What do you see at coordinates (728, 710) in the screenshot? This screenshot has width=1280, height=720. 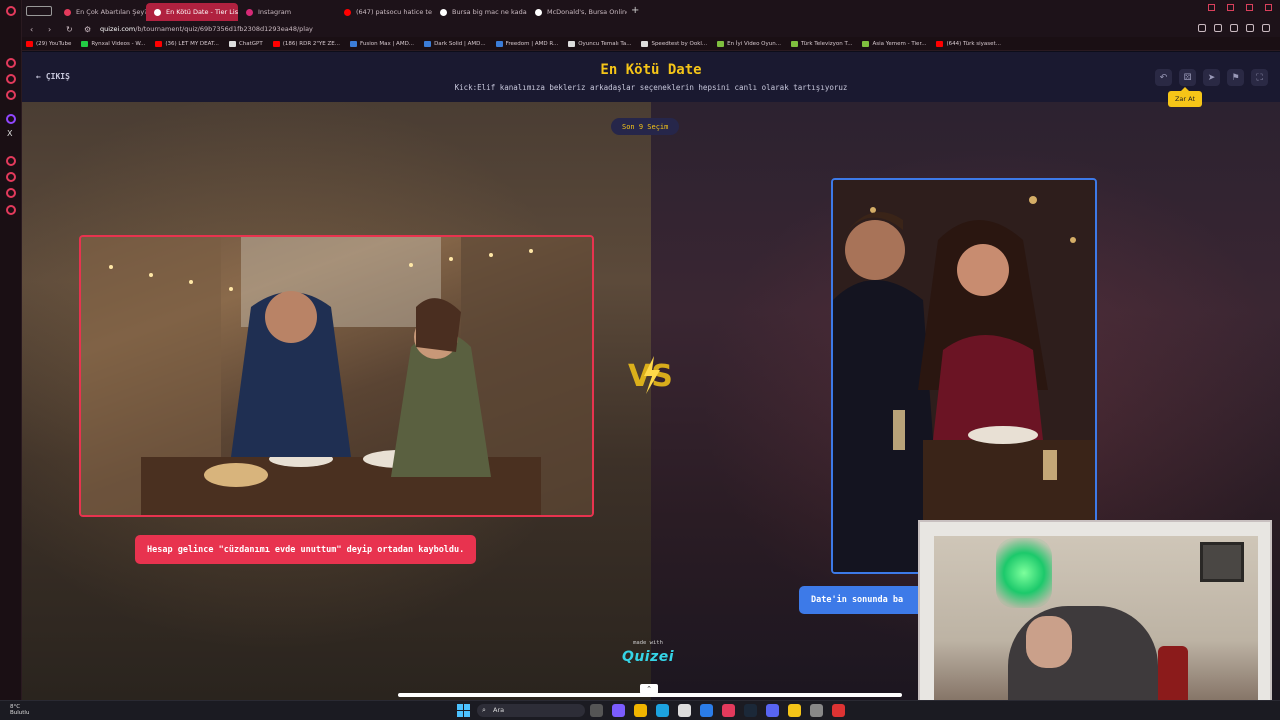 I see `opera-gx-icon` at bounding box center [728, 710].